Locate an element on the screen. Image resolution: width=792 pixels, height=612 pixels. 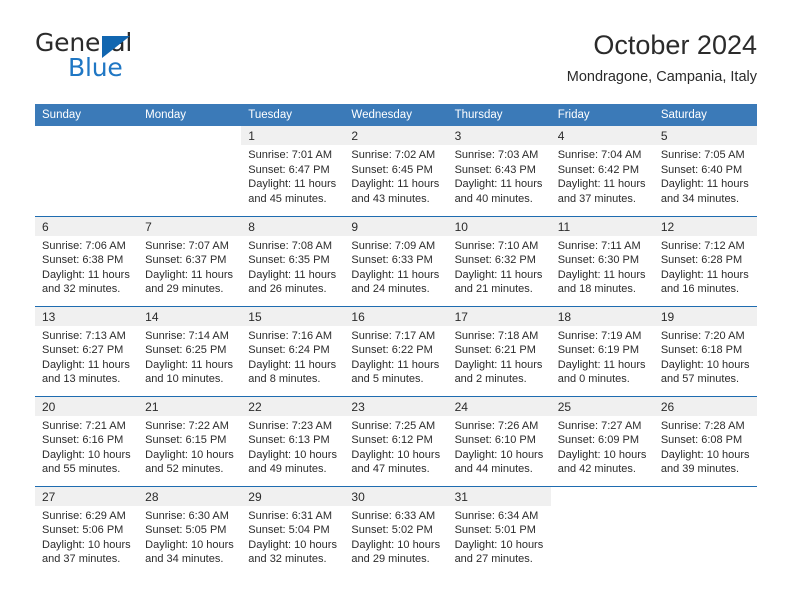
daylight-duration-line2: and 29 minutes. is located at coordinates (390, 559).